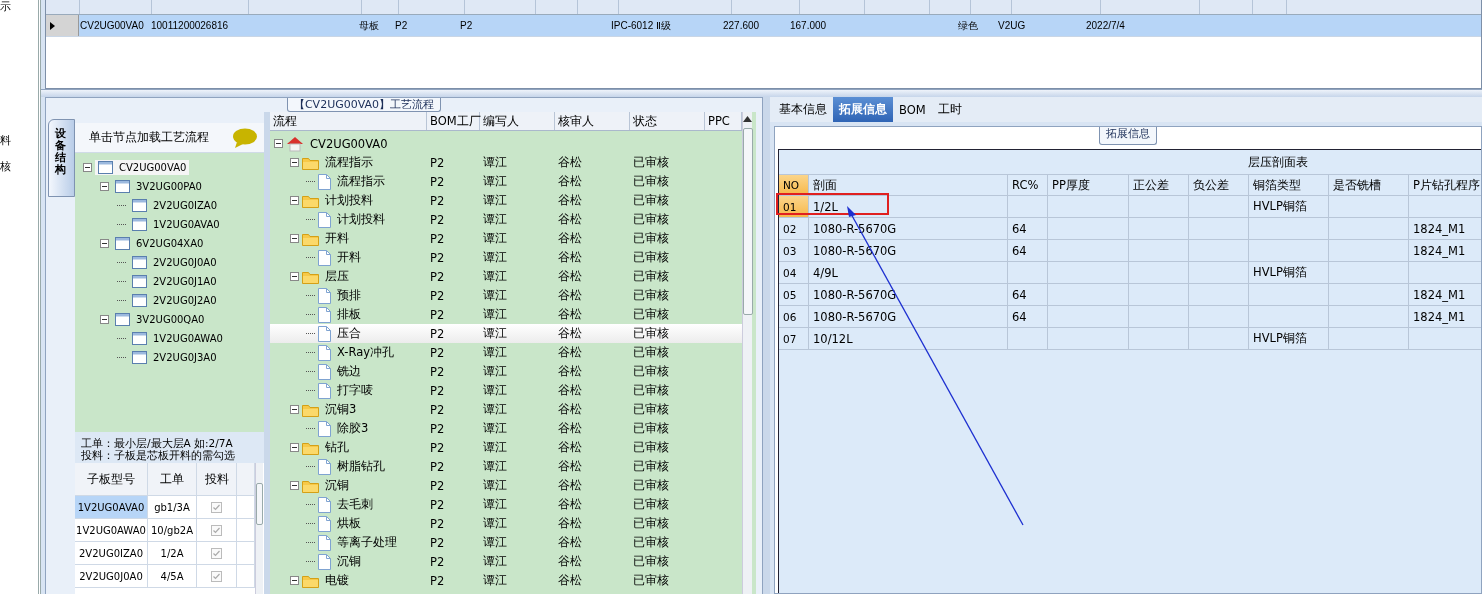 This screenshot has height=594, width=1482. I want to click on table-row: CV2UG00VA0 10011200026816 母板 P2 P2 IPC-6012 Ⅱ级 227.600 167.000 绿色 V2UG 2022/7/4, so click(763, 26).